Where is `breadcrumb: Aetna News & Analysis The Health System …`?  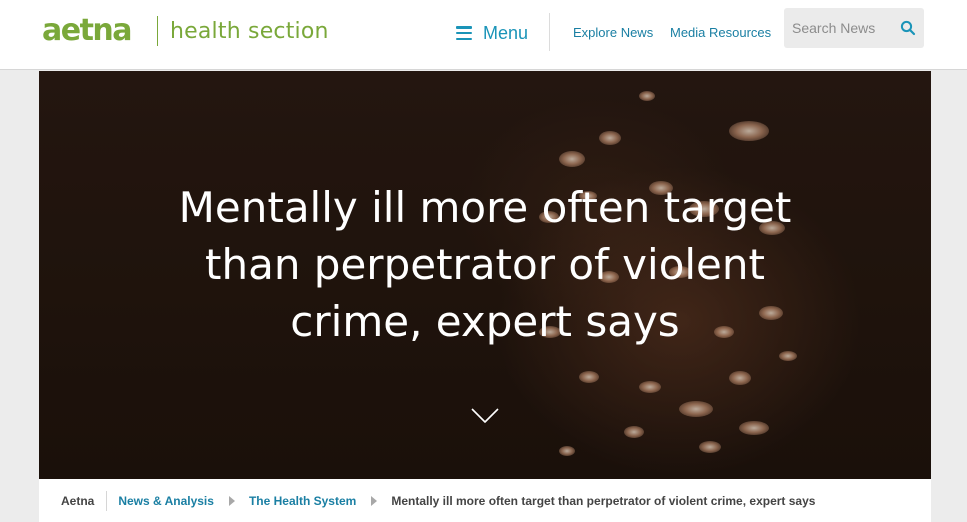
breadcrumb: Aetna News & Analysis The Health System … is located at coordinates (485, 500).